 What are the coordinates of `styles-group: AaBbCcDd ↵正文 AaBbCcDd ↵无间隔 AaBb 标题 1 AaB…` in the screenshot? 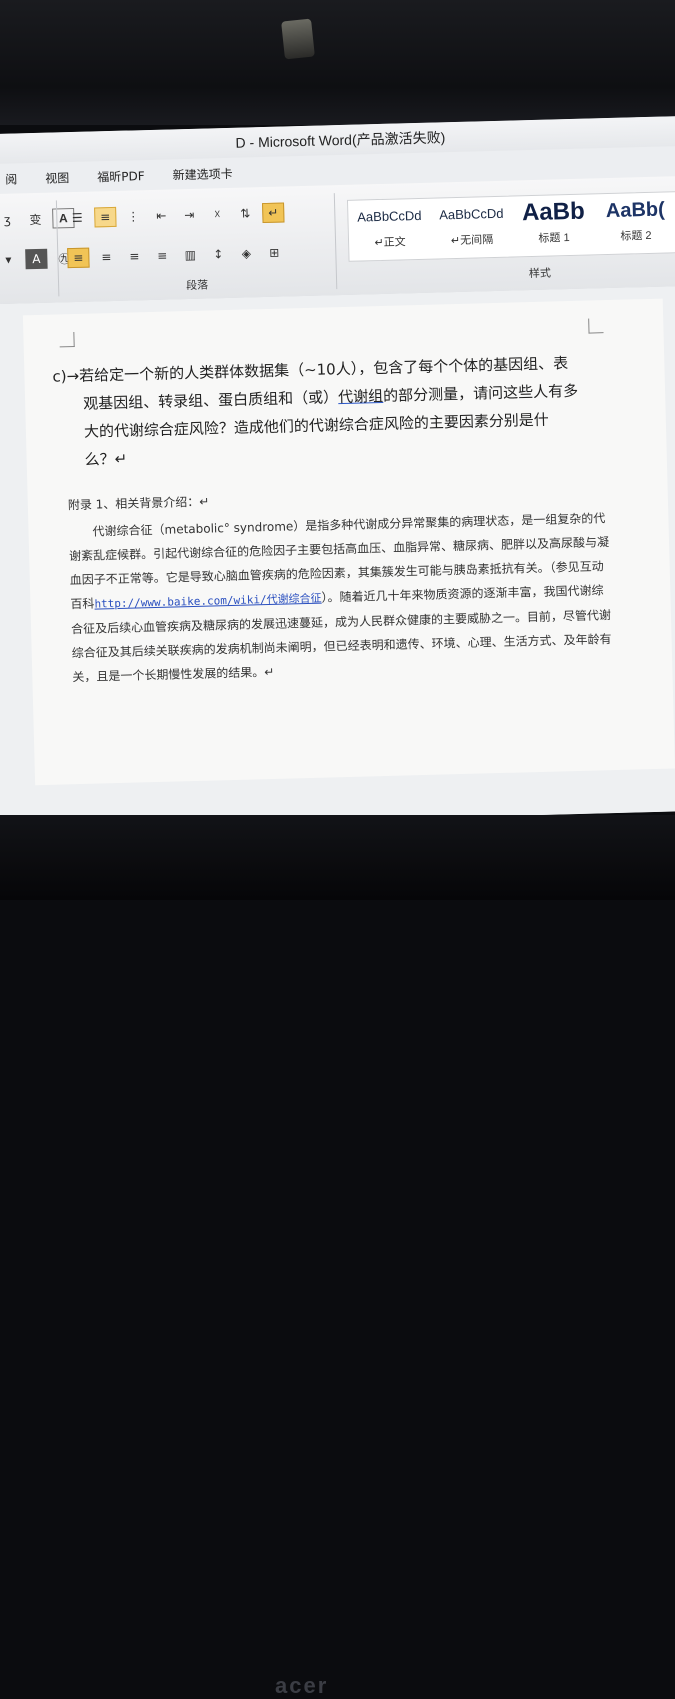 It's located at (510, 235).